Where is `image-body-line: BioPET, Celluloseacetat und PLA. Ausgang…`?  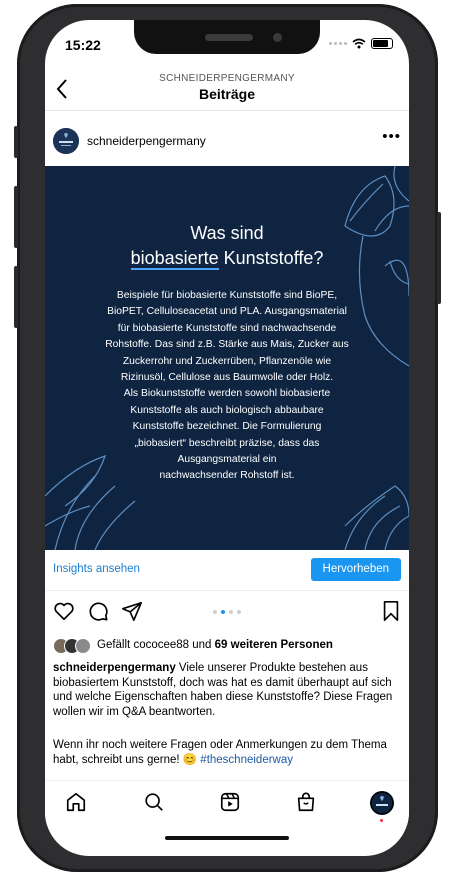 image-body-line: BioPET, Celluloseacetat und PLA. Ausgang… is located at coordinates (227, 312).